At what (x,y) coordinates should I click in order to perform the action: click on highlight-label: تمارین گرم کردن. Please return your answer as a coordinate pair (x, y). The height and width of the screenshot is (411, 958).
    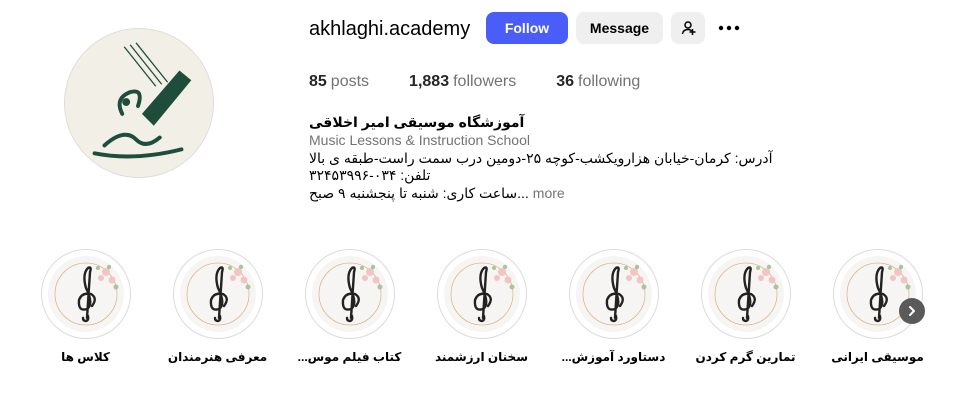
    Looking at the image, I should click on (745, 357).